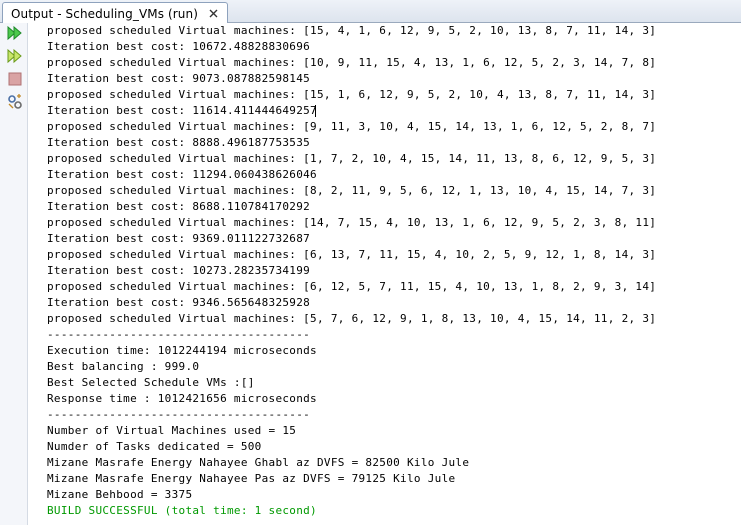 The image size is (741, 525). I want to click on settings-icon, so click(15, 104).